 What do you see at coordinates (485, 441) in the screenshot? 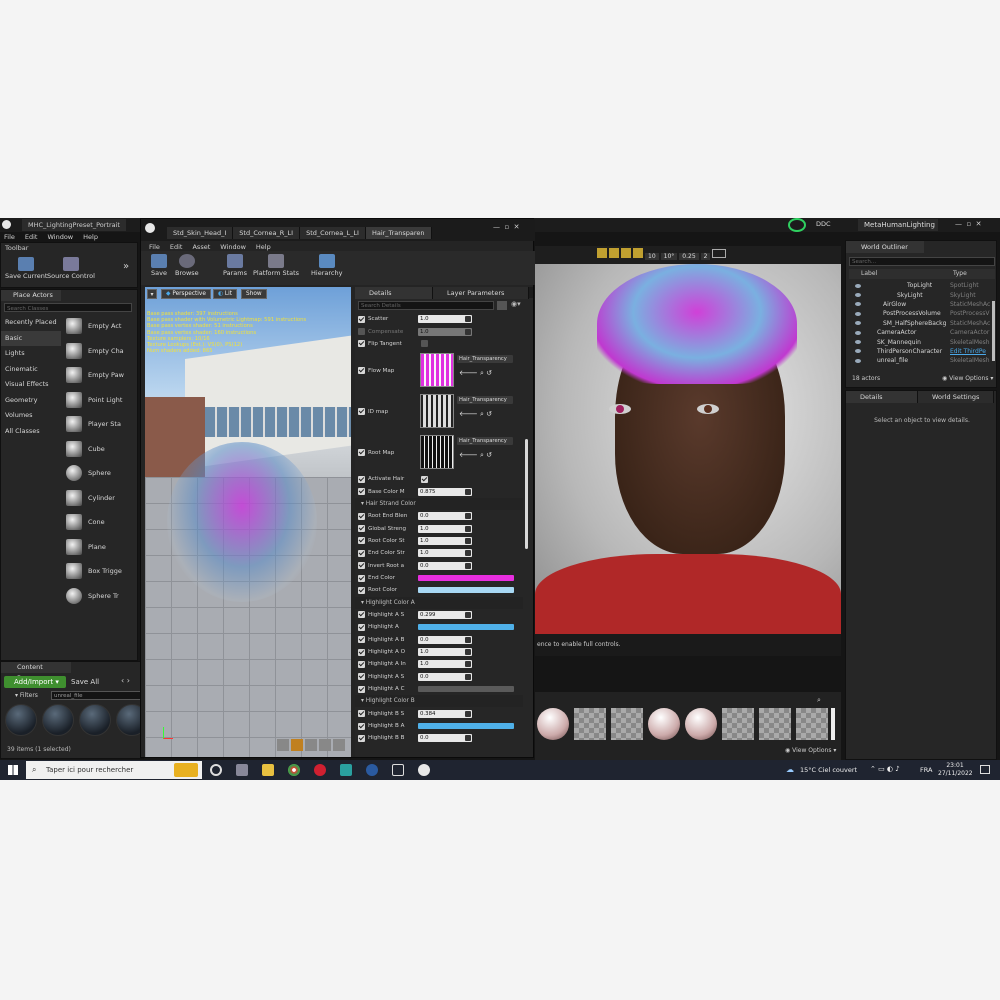
I see `texture-asset-dropdown: Hair_Transparency` at bounding box center [485, 441].